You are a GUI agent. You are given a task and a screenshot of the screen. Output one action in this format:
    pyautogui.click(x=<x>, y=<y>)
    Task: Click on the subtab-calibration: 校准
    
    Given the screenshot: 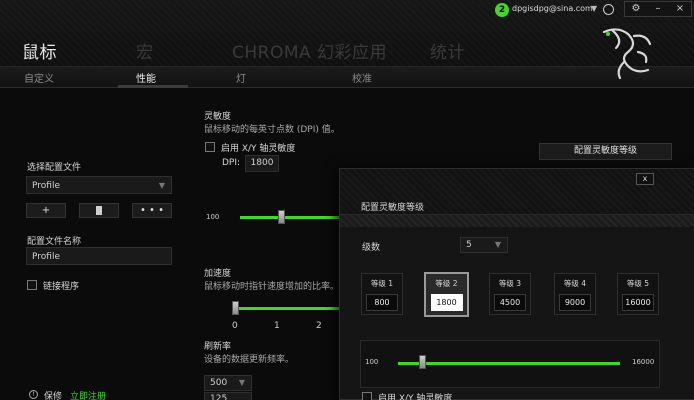 What is the action you would take?
    pyautogui.click(x=362, y=77)
    